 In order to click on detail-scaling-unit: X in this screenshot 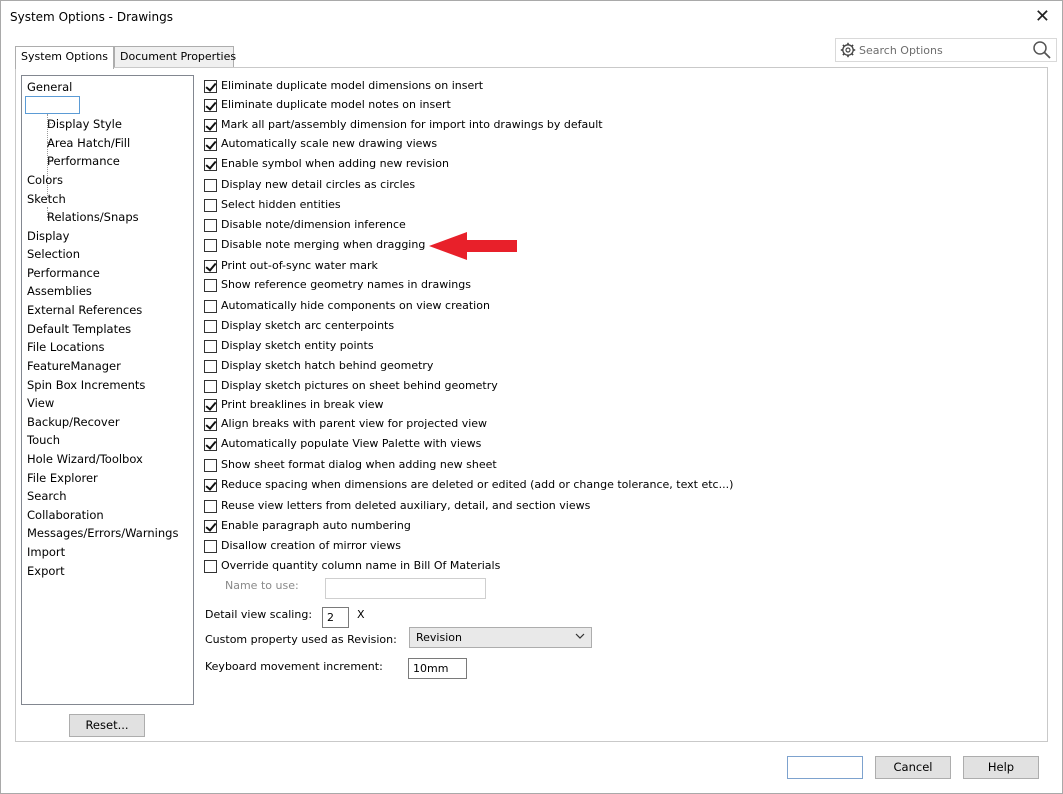, I will do `click(361, 614)`.